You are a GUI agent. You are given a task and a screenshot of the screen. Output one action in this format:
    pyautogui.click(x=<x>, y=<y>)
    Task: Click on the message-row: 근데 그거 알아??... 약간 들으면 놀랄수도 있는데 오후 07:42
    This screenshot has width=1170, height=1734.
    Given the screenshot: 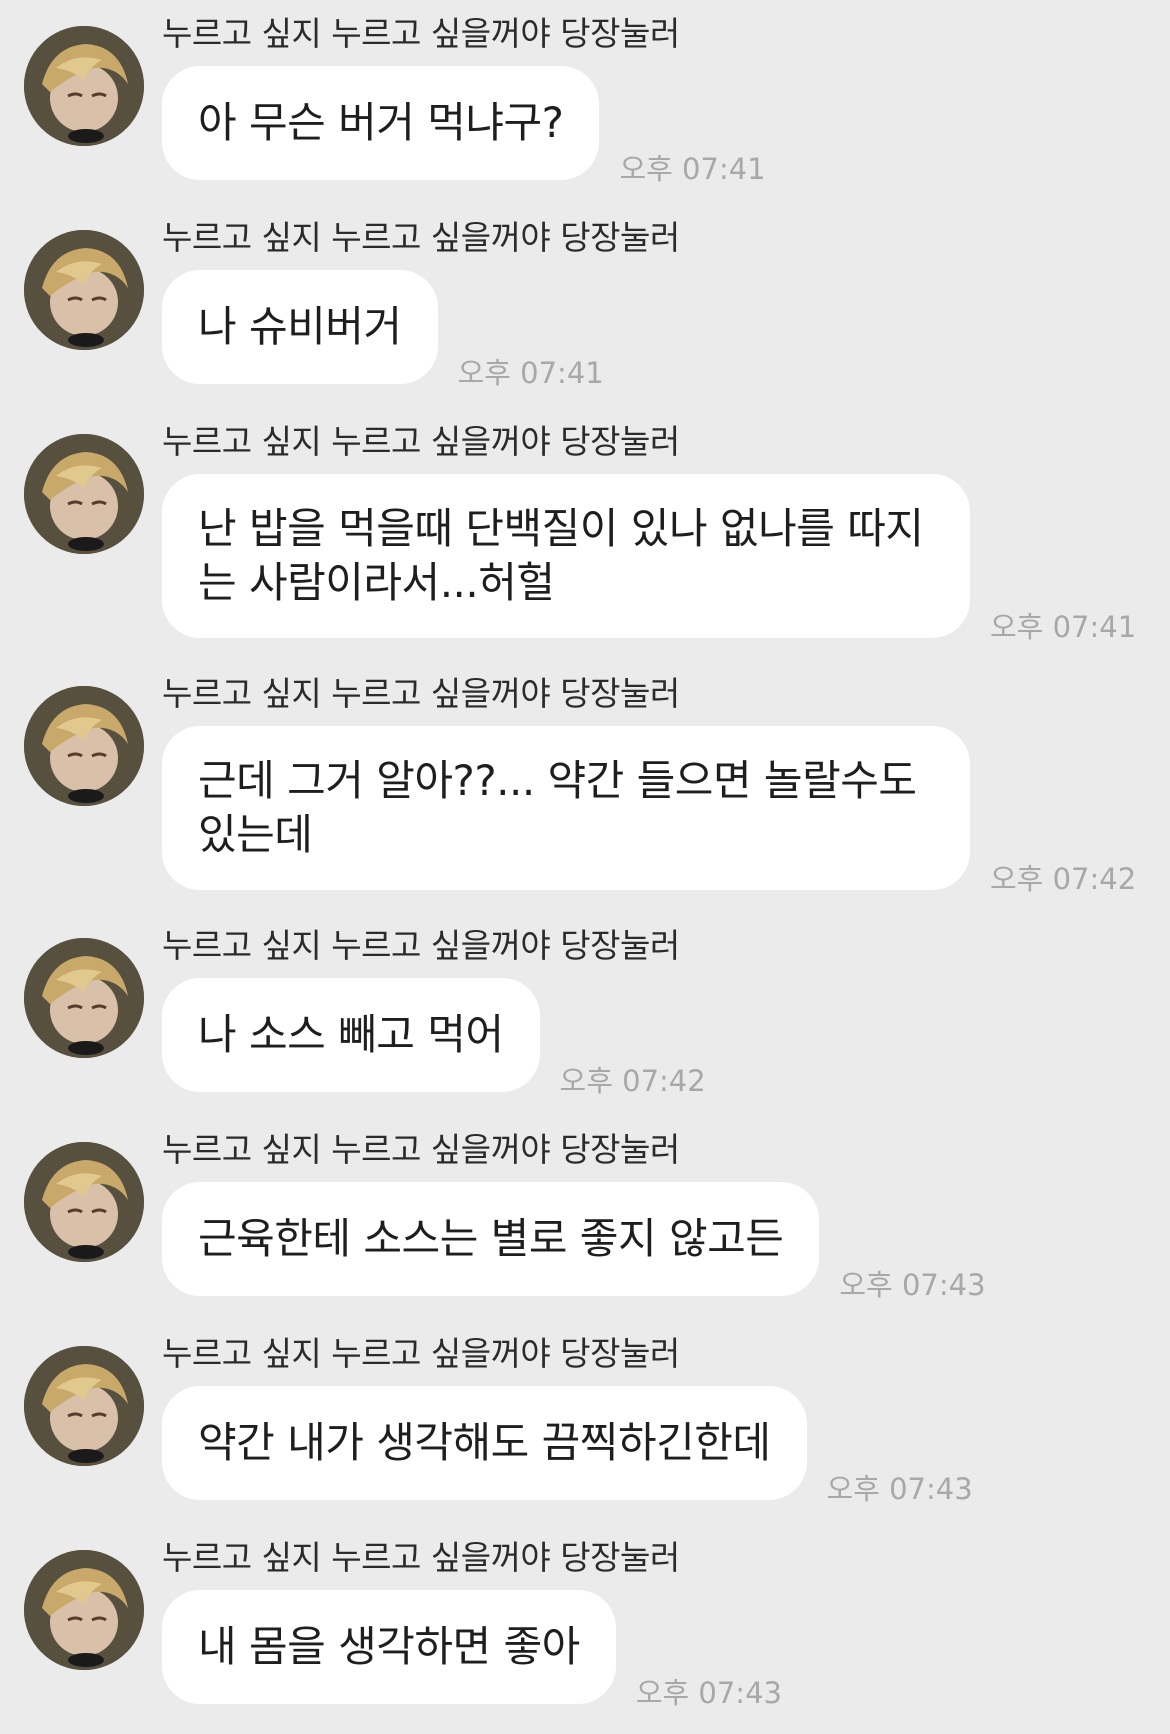 What is the action you would take?
    pyautogui.click(x=649, y=811)
    